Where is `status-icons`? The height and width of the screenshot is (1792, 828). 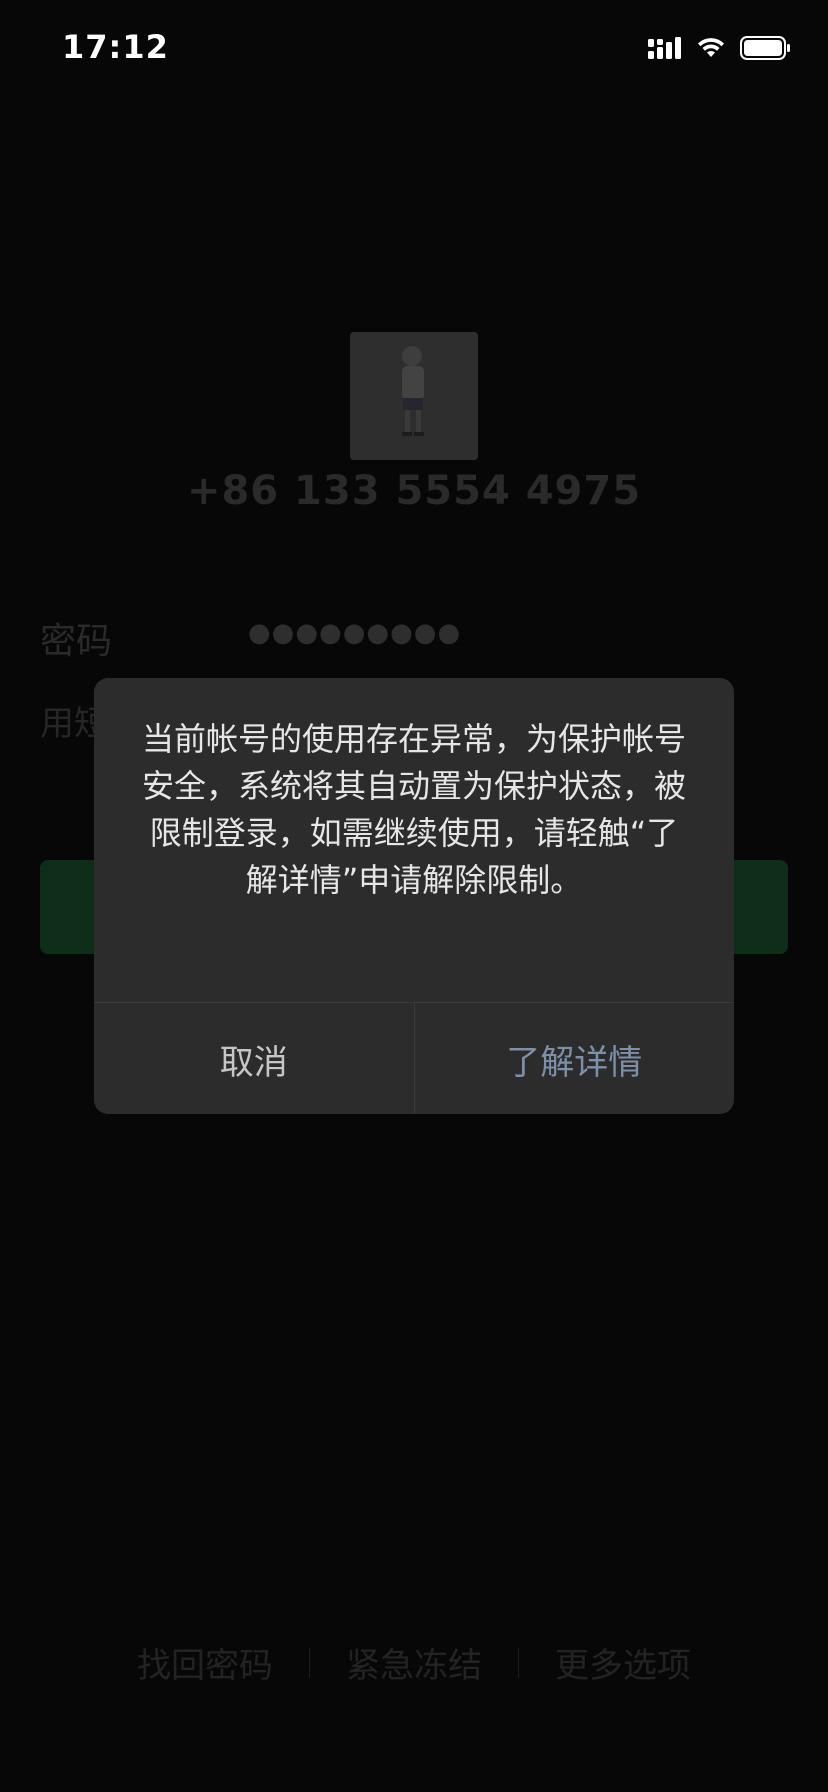 status-icons is located at coordinates (720, 50).